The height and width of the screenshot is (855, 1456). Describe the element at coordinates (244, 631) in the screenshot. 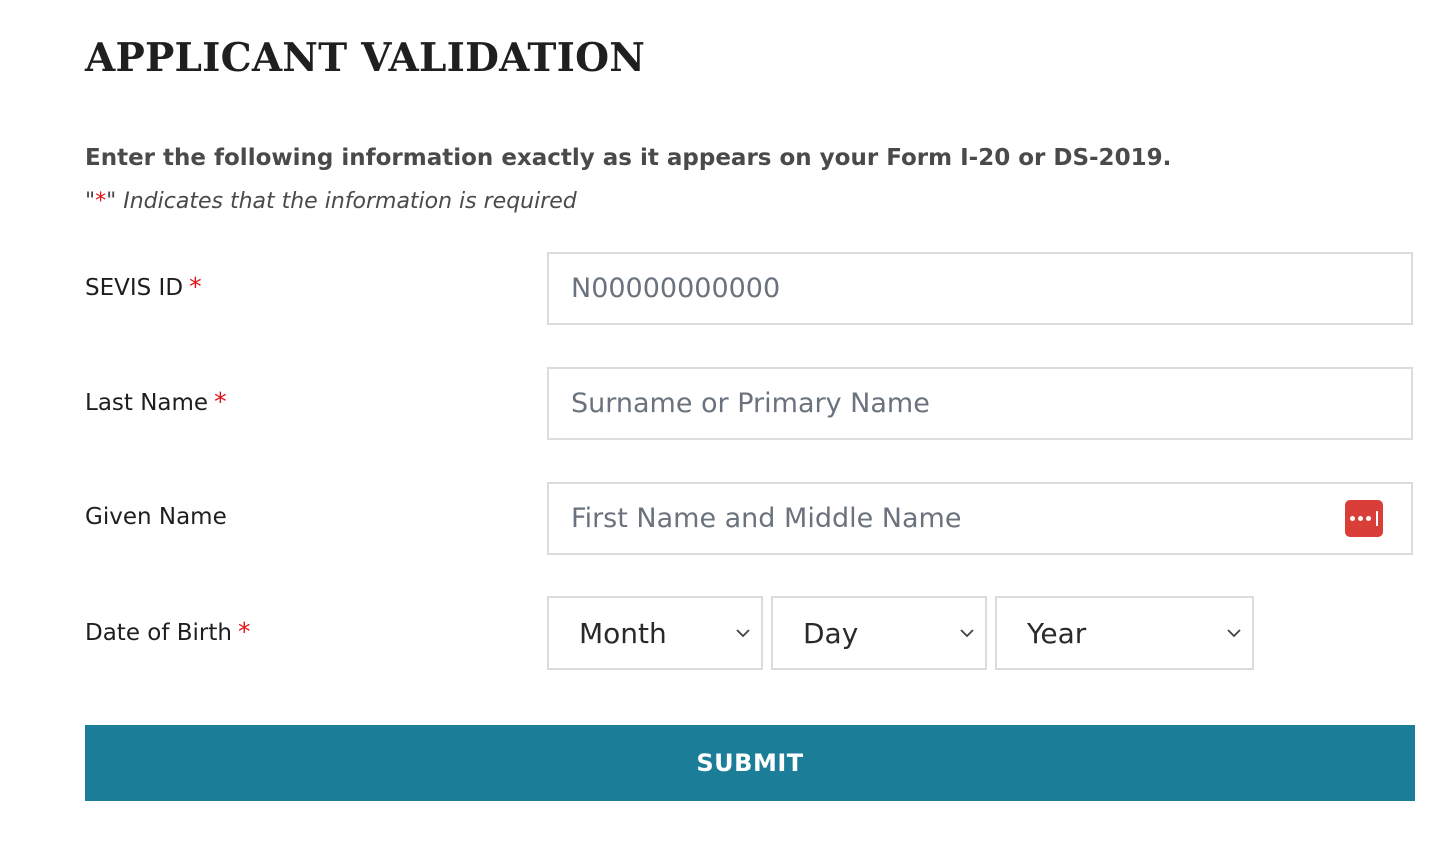

I see `date-of-birth-required-star: *` at that location.